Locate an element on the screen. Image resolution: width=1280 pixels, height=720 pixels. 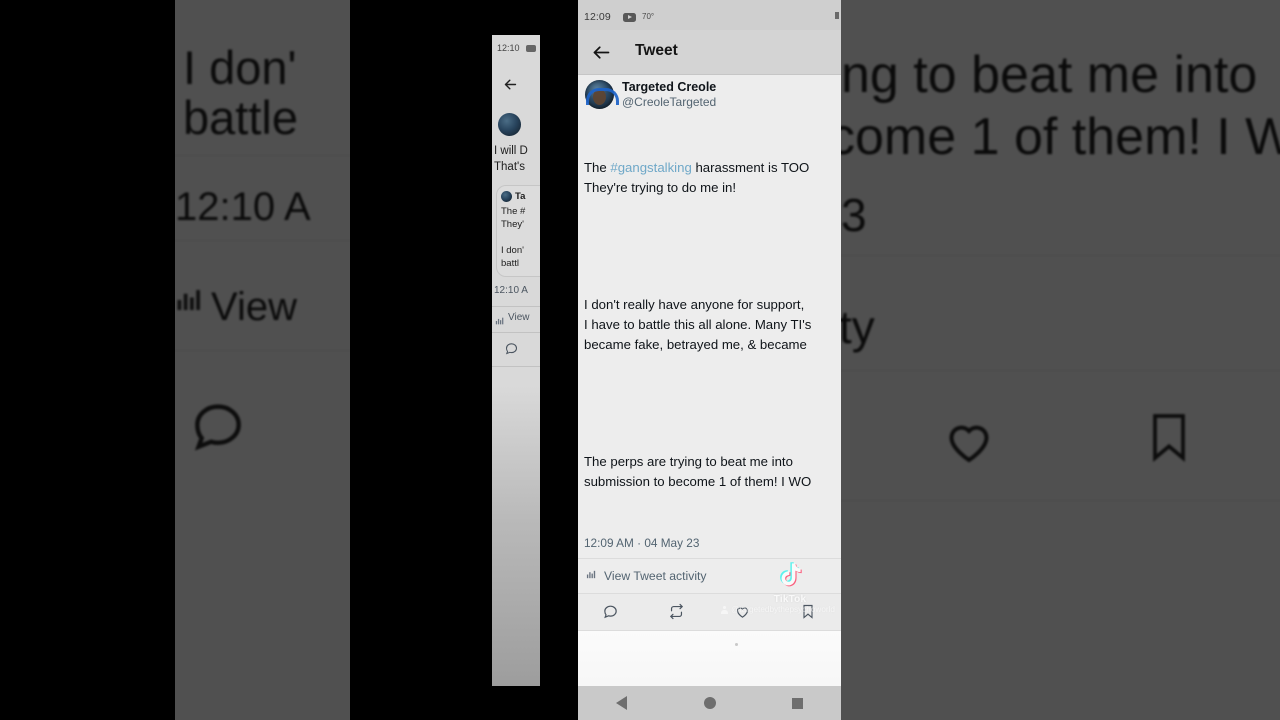
status-bar-battery-icon is located at coordinates (837, 15).